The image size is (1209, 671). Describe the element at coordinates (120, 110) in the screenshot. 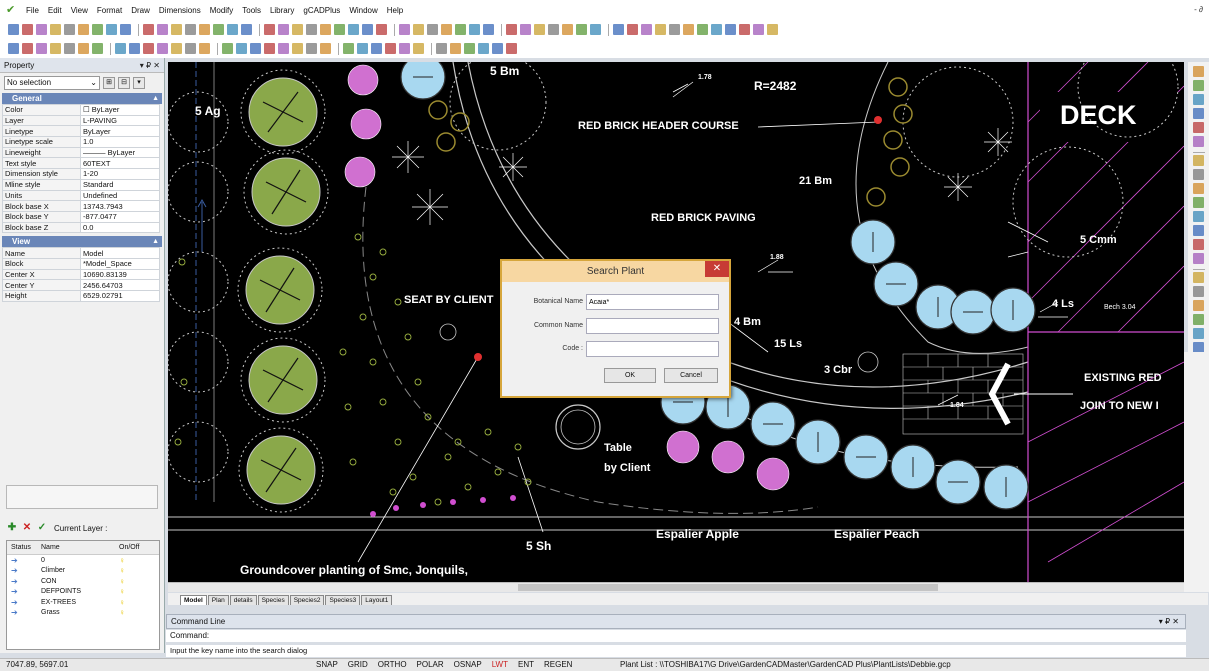

I see `property-value: ☐ ByLayer` at that location.